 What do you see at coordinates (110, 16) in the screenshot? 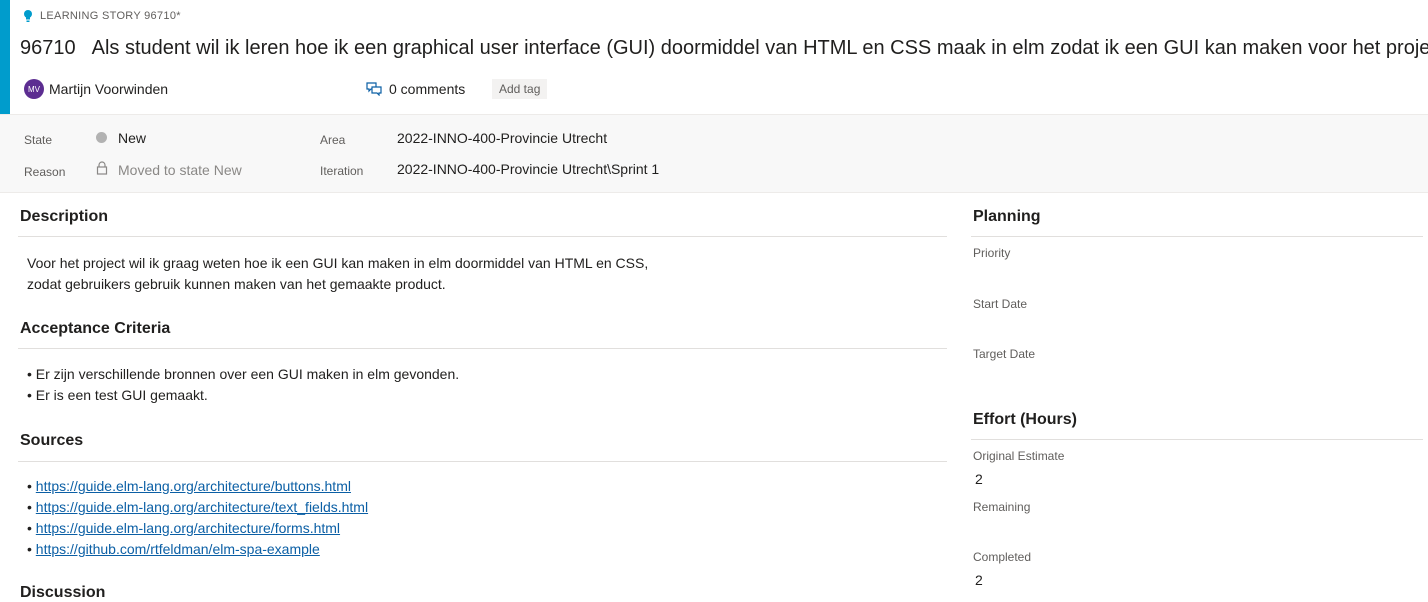
I see `work-item-type-label: LEARNING STORY 96710*` at bounding box center [110, 16].